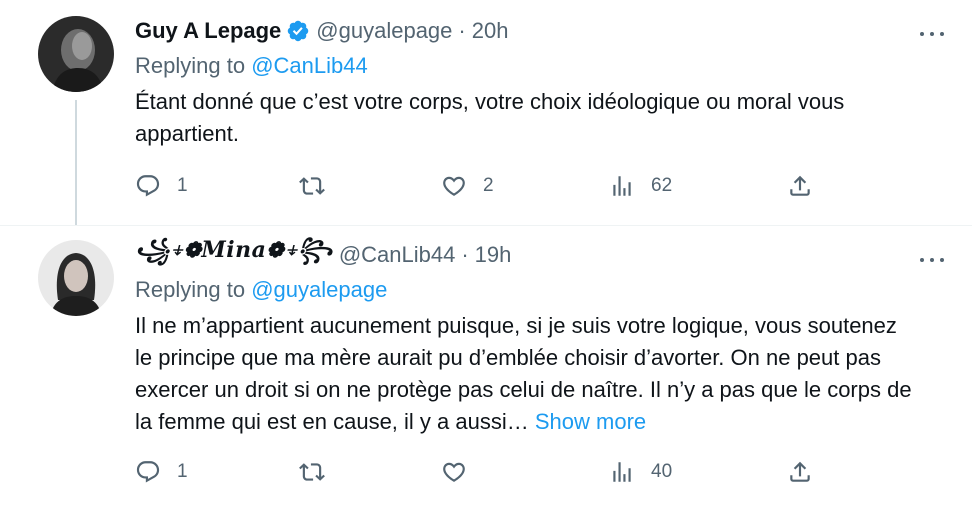 This screenshot has height=512, width=972. What do you see at coordinates (640, 472) in the screenshot?
I see `views-button: 40` at bounding box center [640, 472].